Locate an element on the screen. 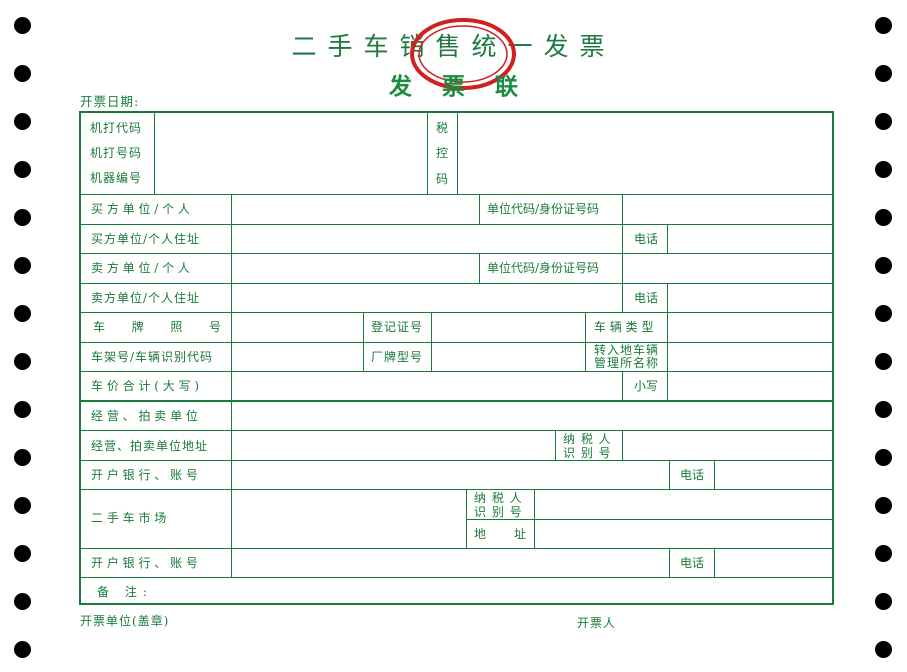 The height and width of the screenshot is (672, 907). issuer-unit-label: 开票单位(盖章) is located at coordinates (125, 621).